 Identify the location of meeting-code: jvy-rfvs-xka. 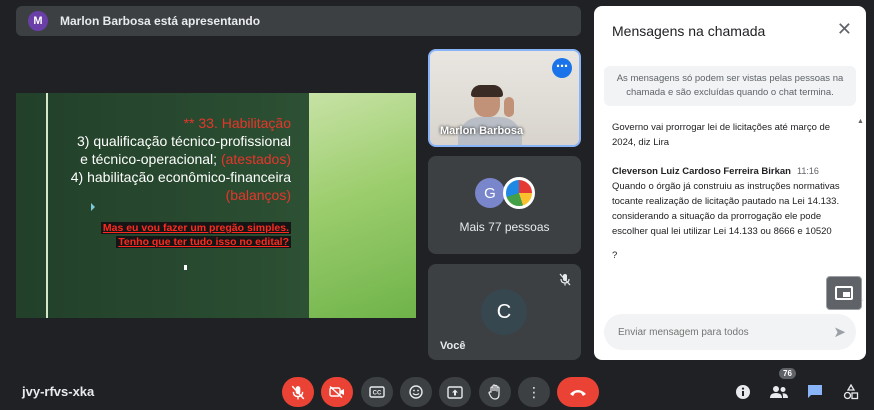
(58, 391).